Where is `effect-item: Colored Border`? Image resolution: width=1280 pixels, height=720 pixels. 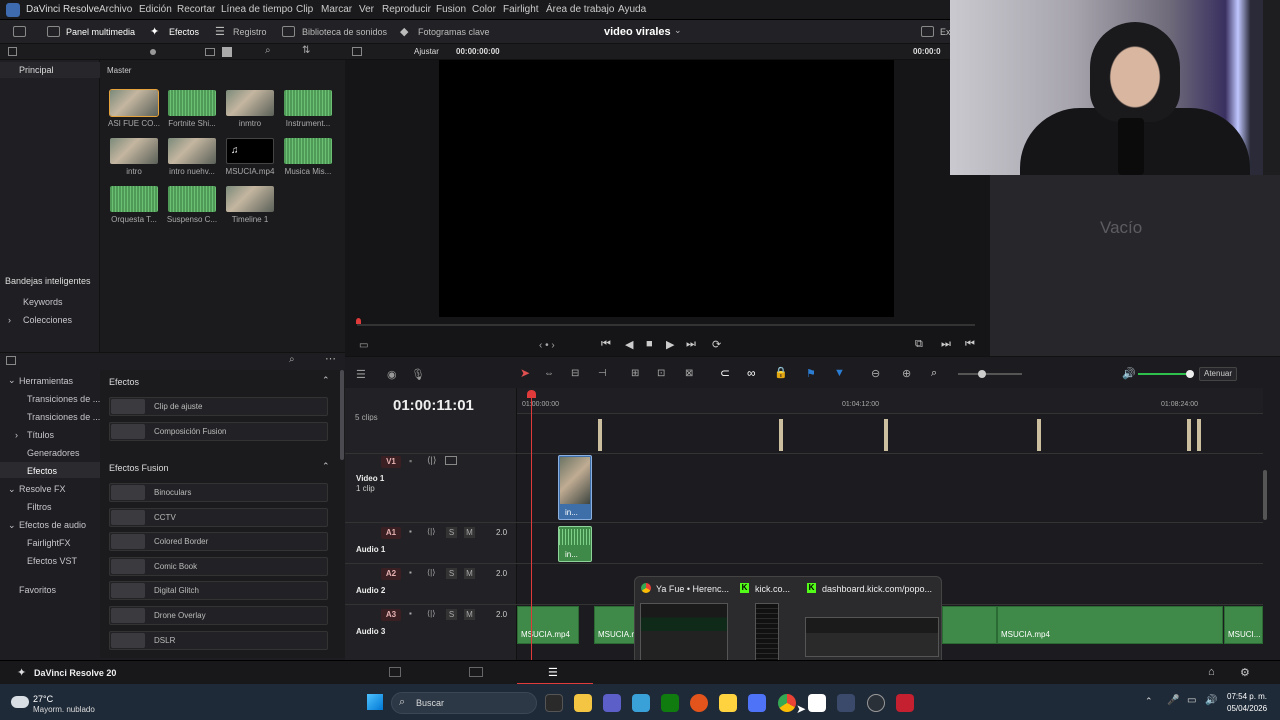 effect-item: Colored Border is located at coordinates (218, 542).